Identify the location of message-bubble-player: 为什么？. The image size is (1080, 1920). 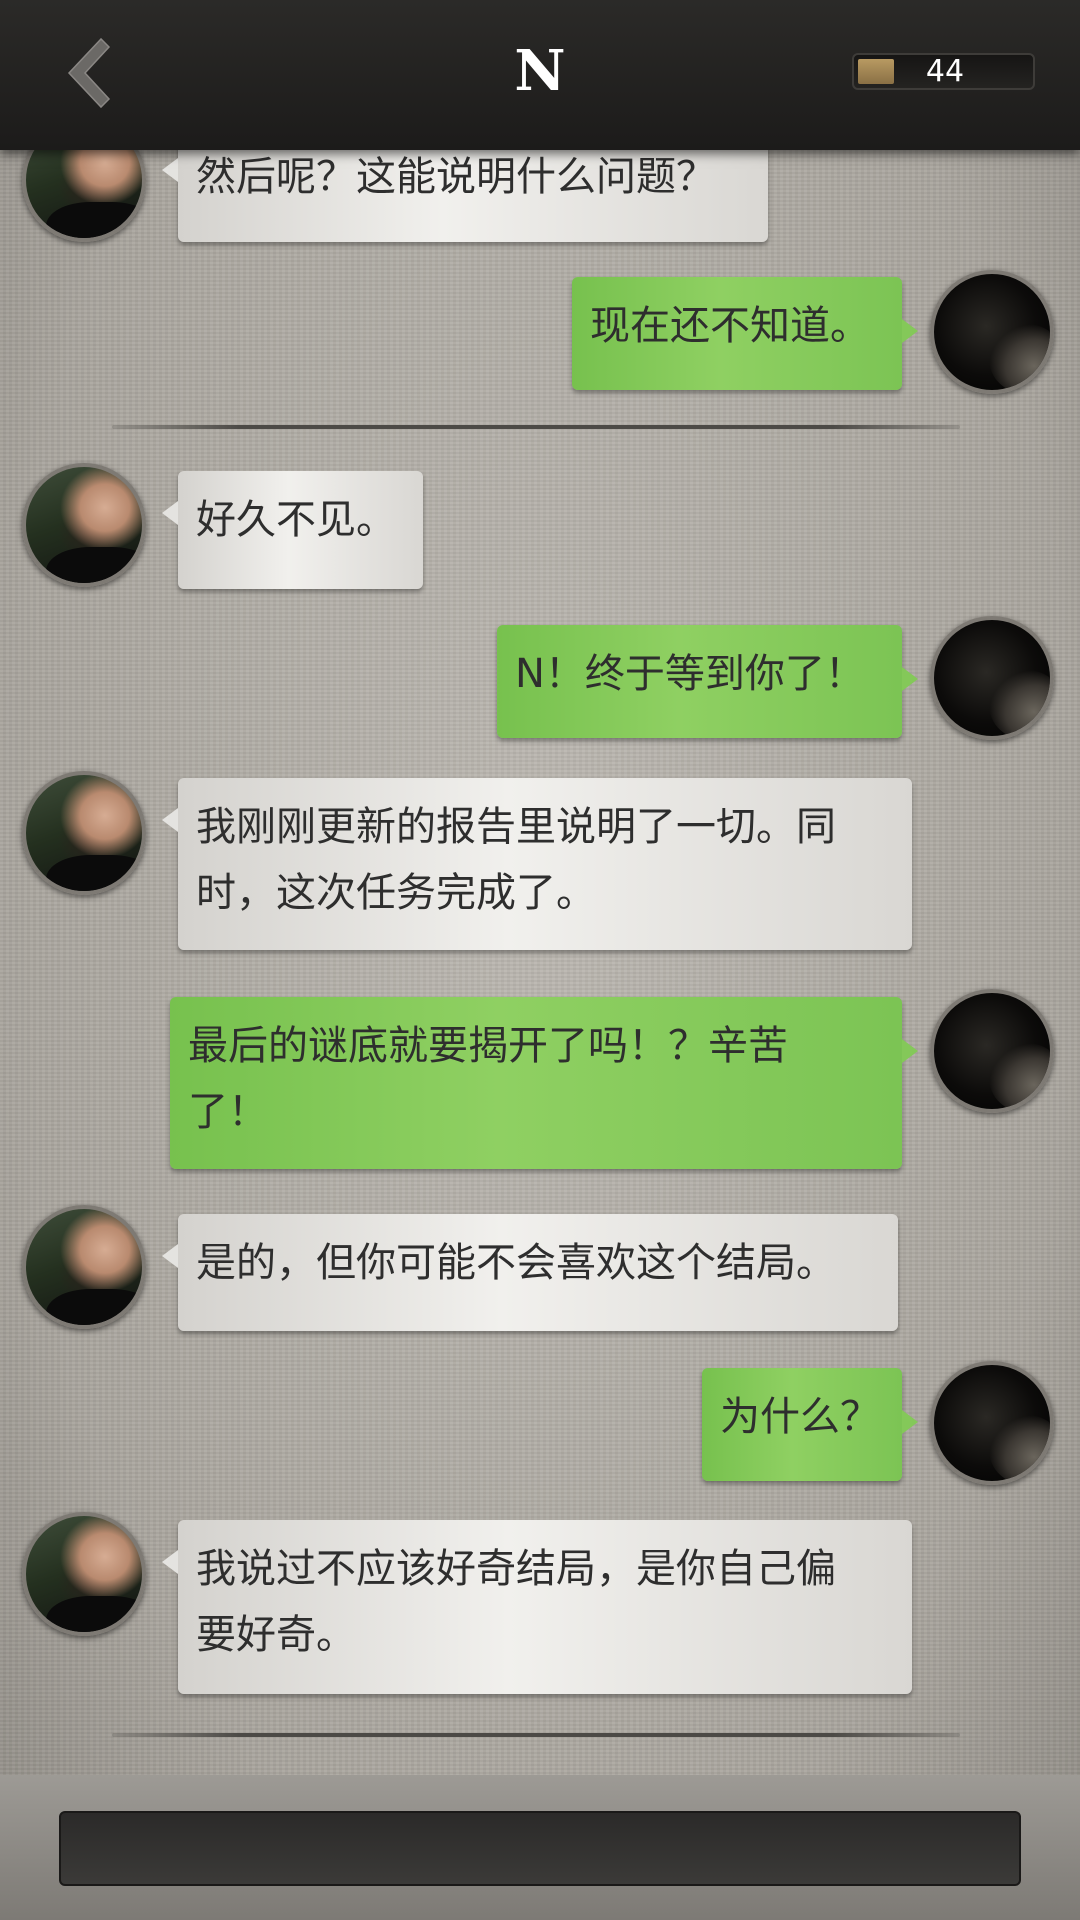
(810, 1424).